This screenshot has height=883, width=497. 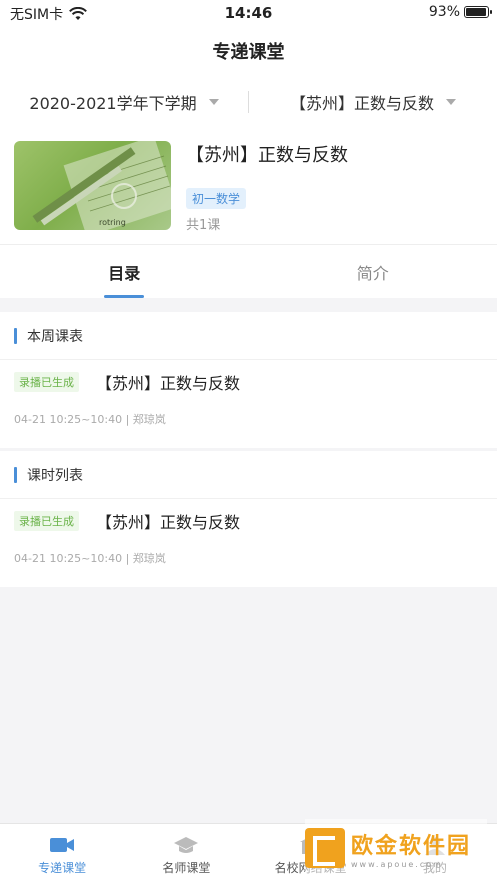 I want to click on section-header: 本周课表, so click(x=248, y=336).